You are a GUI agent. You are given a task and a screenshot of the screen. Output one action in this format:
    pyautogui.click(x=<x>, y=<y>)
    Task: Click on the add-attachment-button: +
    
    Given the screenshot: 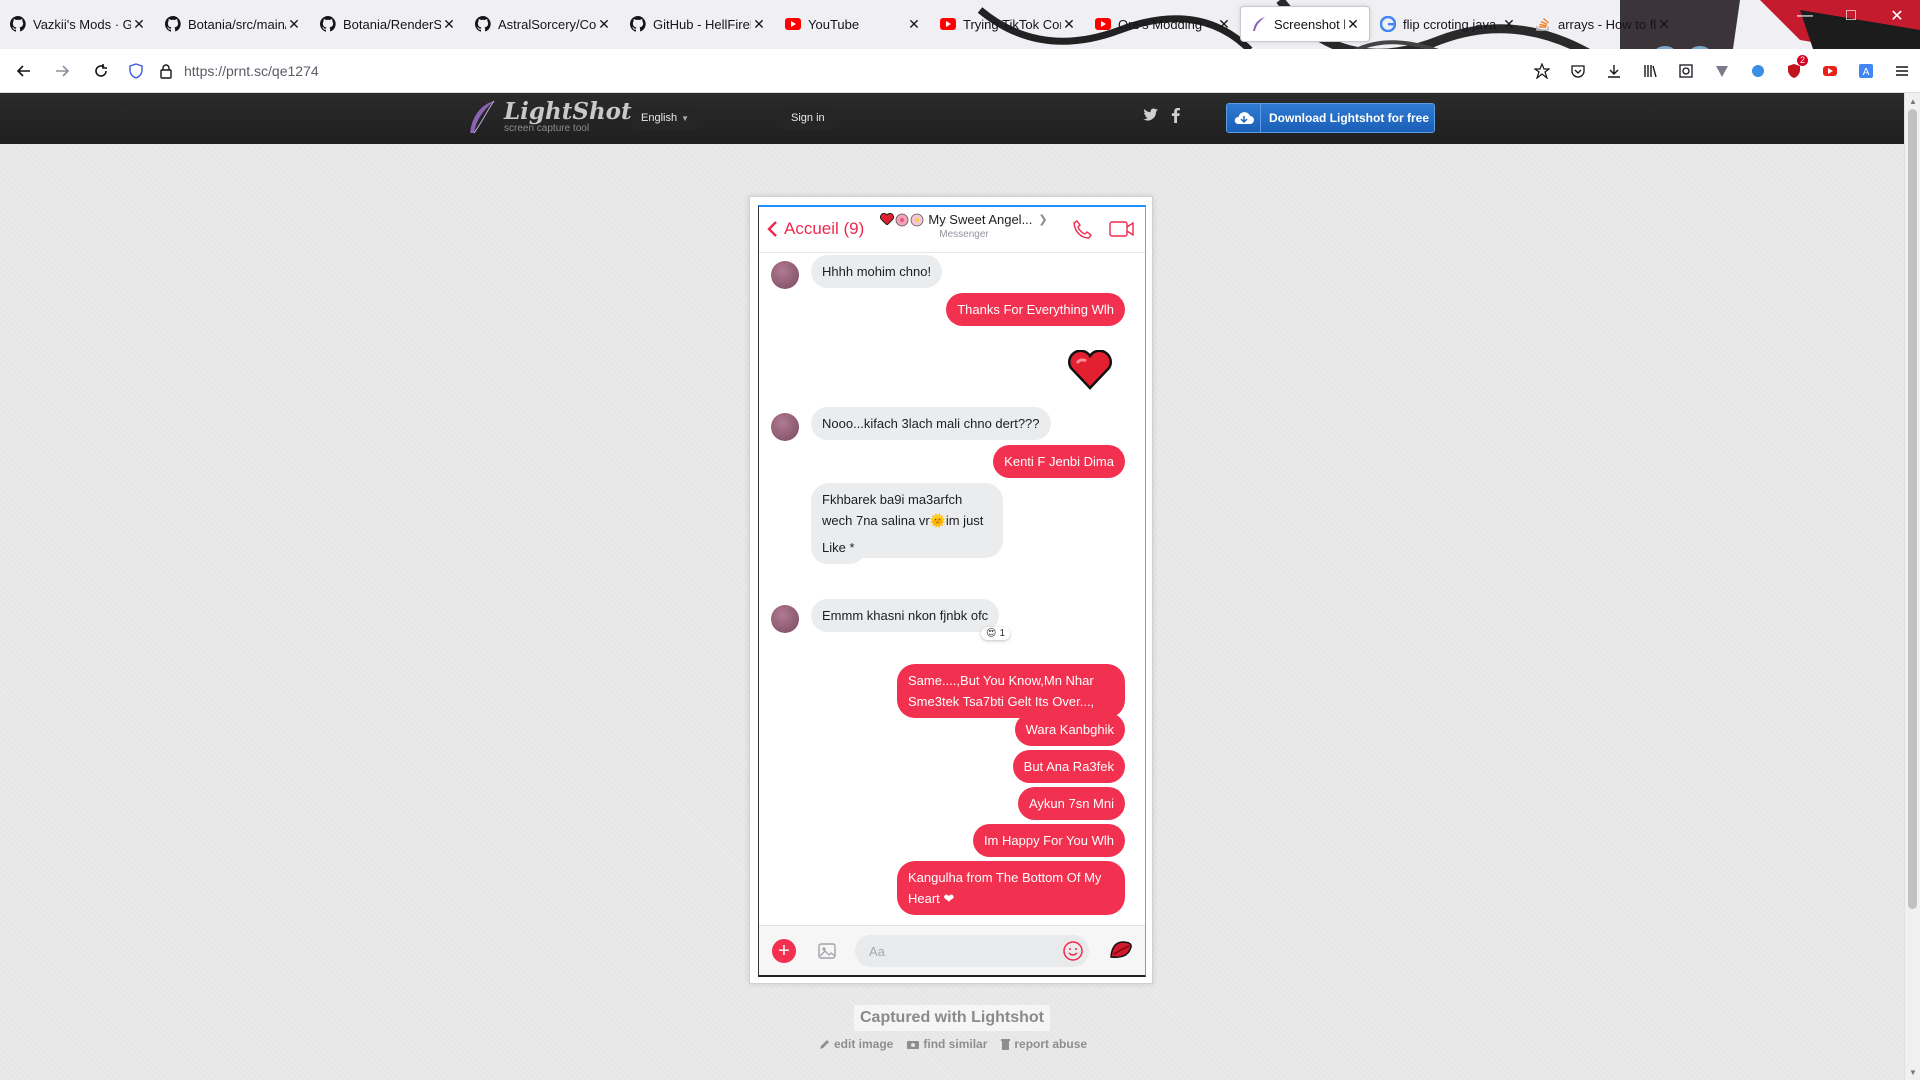 What is the action you would take?
    pyautogui.click(x=784, y=951)
    